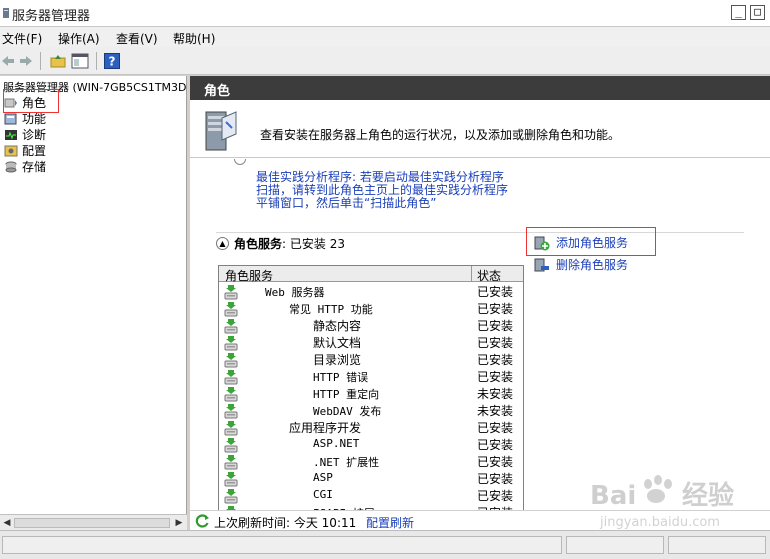  I want to click on remove-role-services-icon, so click(541, 264).